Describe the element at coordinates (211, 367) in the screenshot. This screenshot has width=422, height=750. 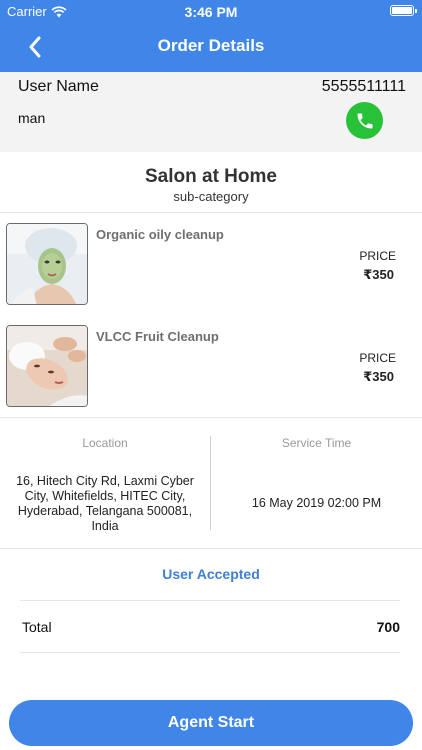
I see `list-item: VLCC Fruit Cleanup PRICE ₹350` at that location.